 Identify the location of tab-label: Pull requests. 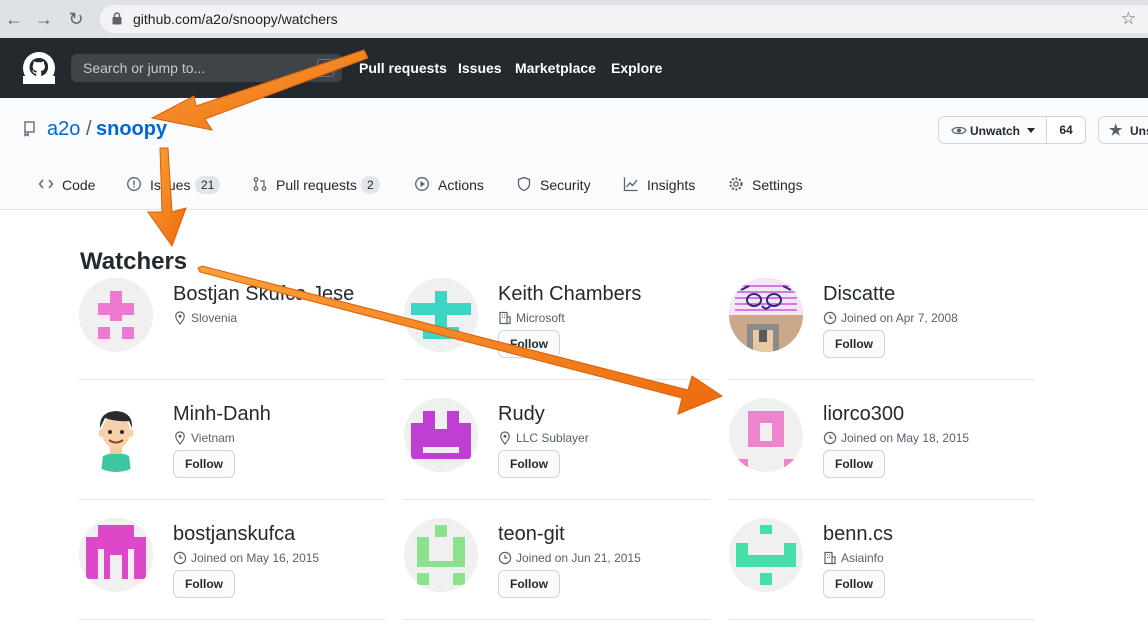
(316, 185).